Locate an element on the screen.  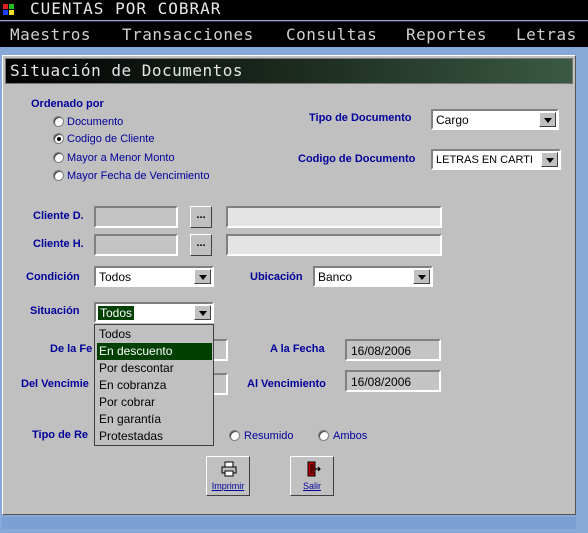
codigo-documento-select: LETRAS EN CARTI is located at coordinates (496, 159).